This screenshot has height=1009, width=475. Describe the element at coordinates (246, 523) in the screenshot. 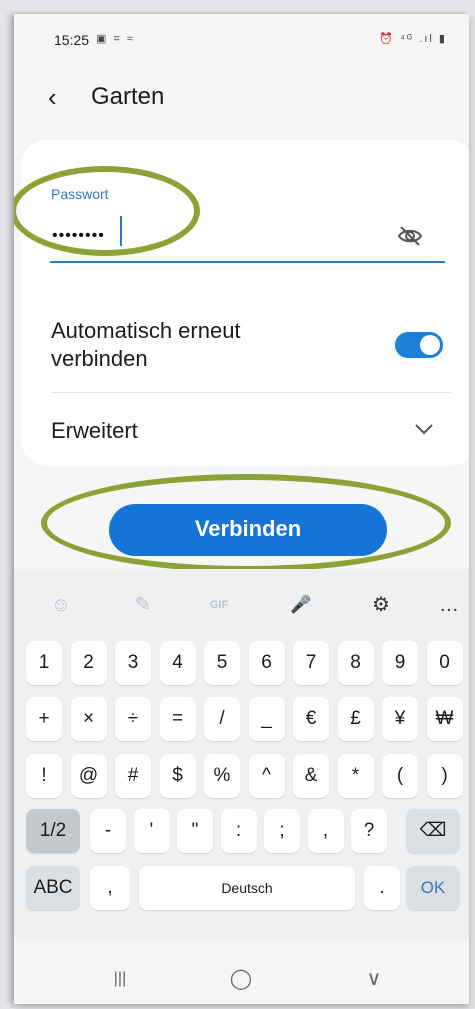

I see `highlight-ellipse-connect` at that location.